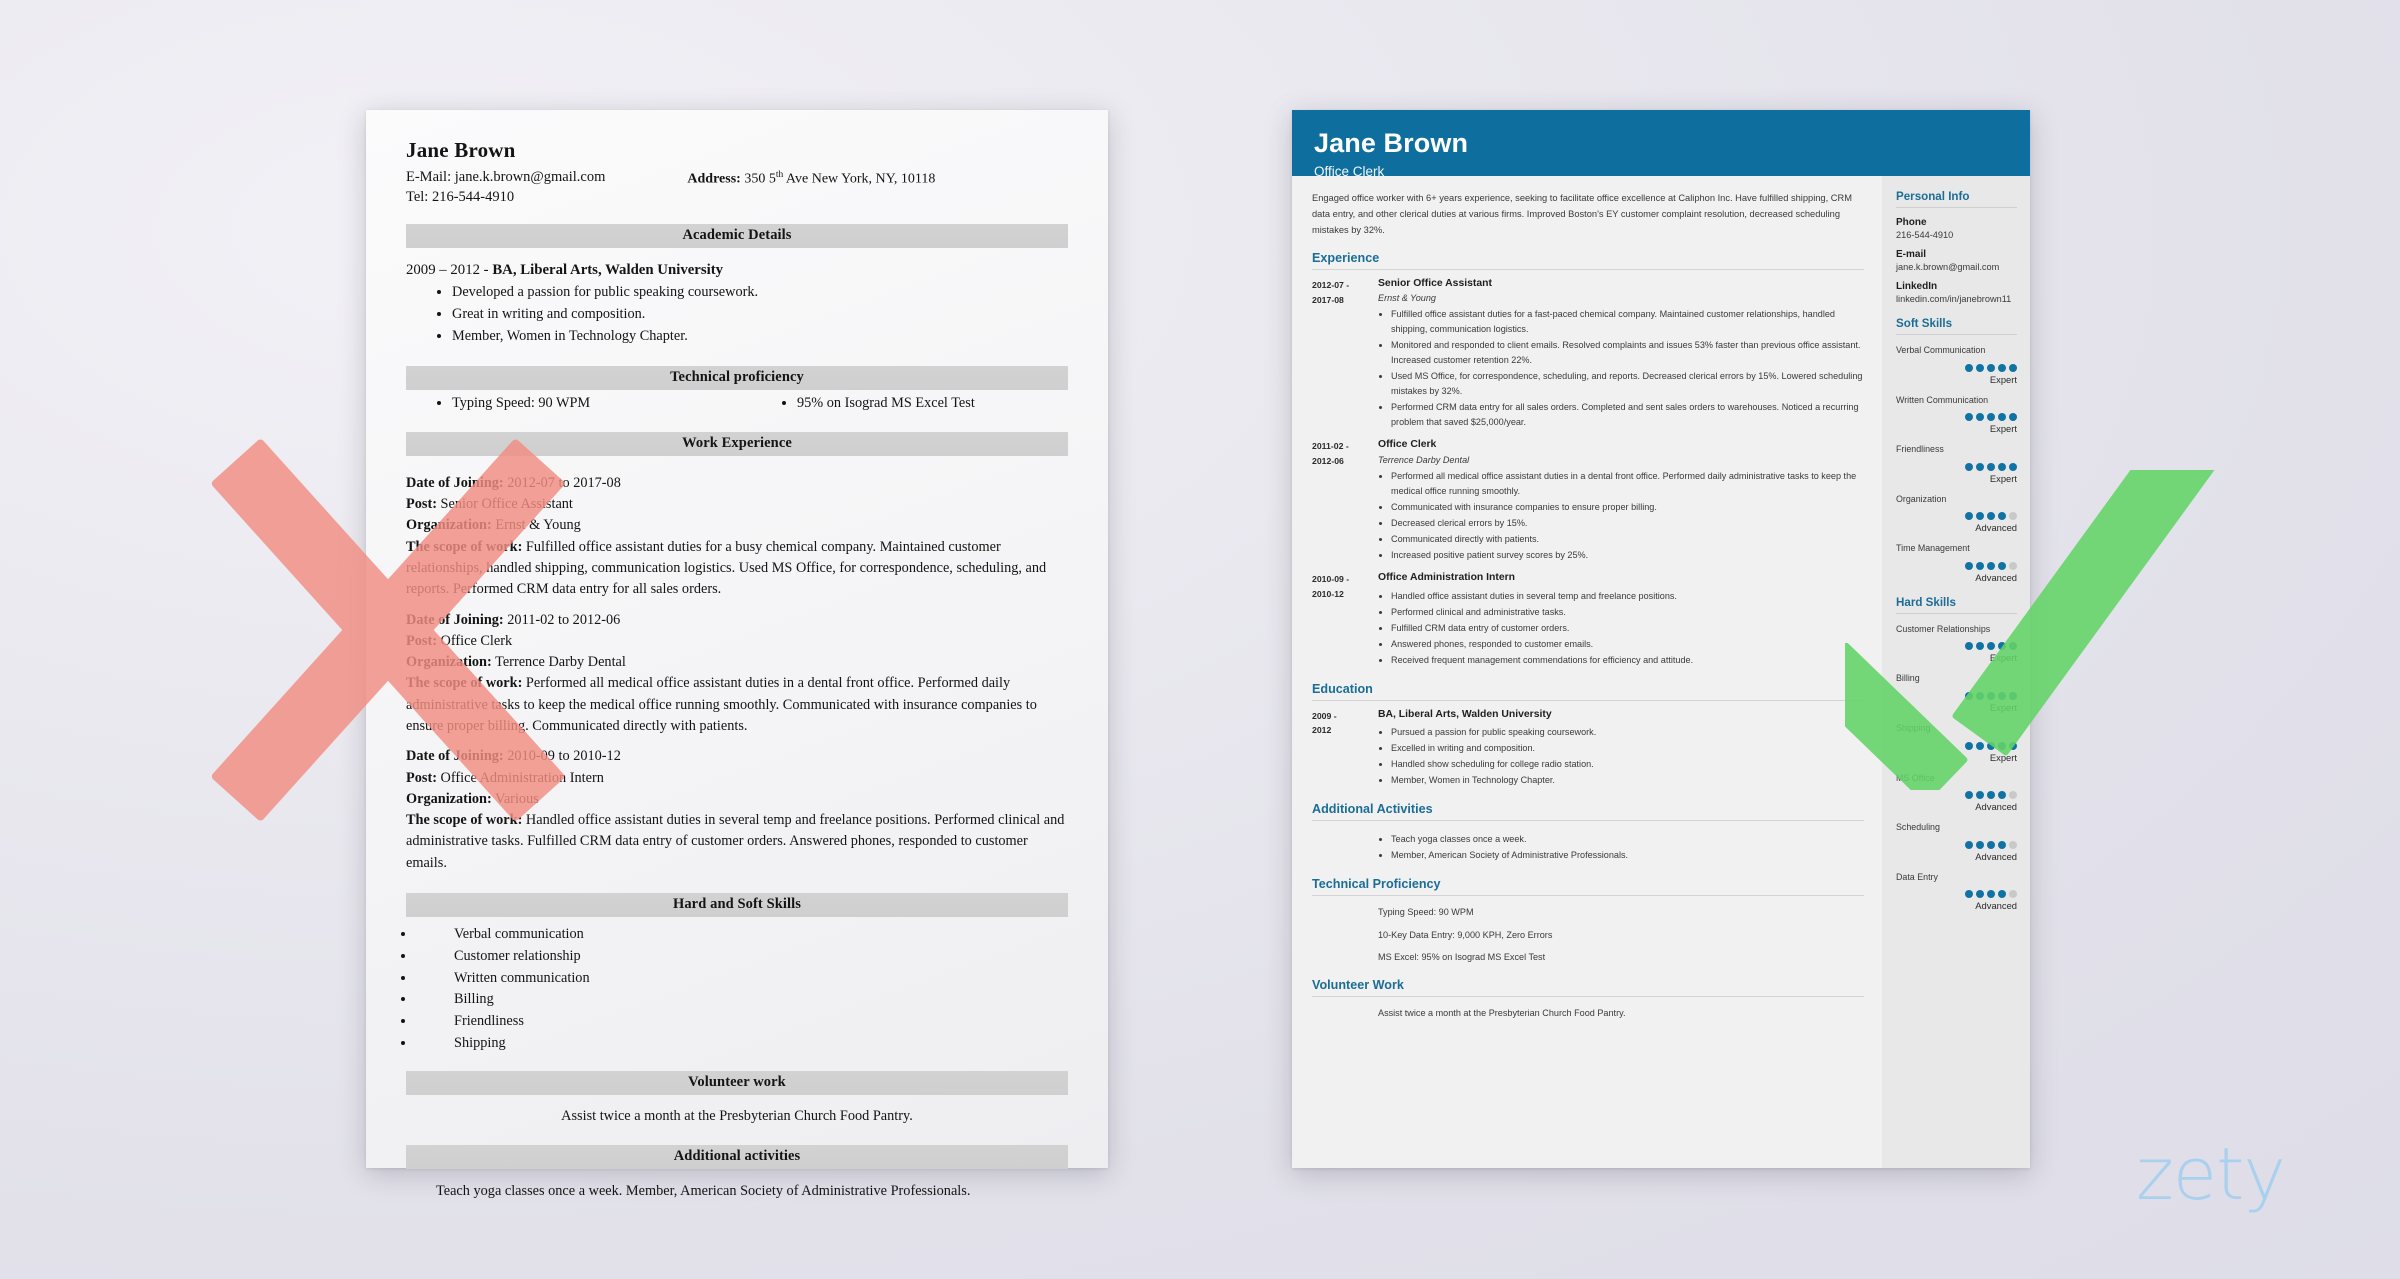  I want to click on skill-name: Scheduling, so click(1918, 827).